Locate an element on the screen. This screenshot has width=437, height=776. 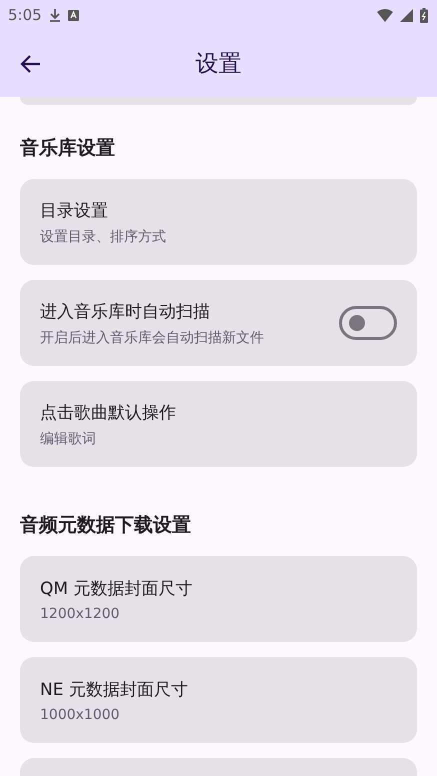
signal-icon is located at coordinates (406, 15).